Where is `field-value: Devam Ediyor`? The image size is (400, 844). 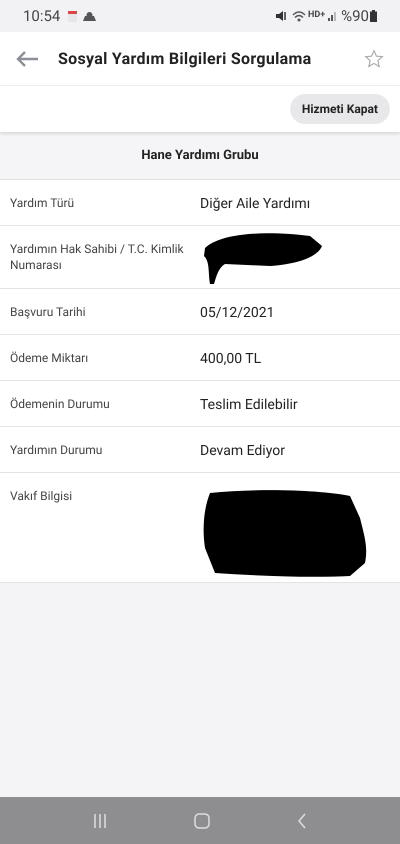 field-value: Devam Ediyor is located at coordinates (242, 450).